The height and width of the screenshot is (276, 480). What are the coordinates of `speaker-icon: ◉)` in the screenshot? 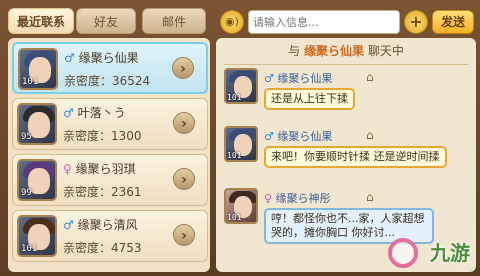 It's located at (232, 21).